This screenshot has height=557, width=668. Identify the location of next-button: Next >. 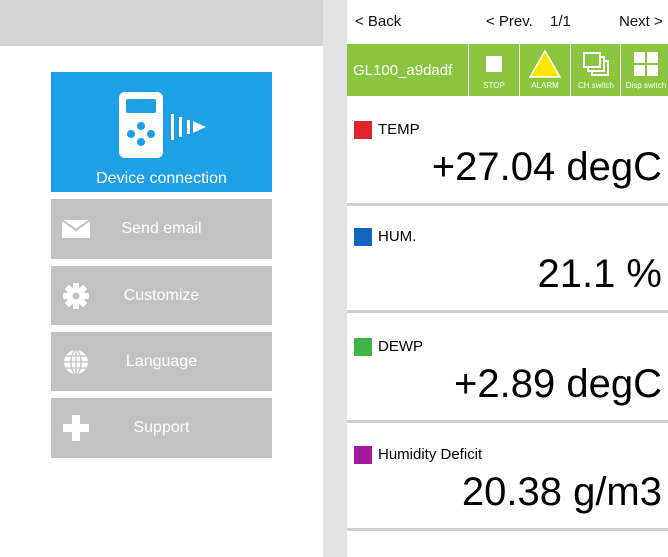
(641, 21).